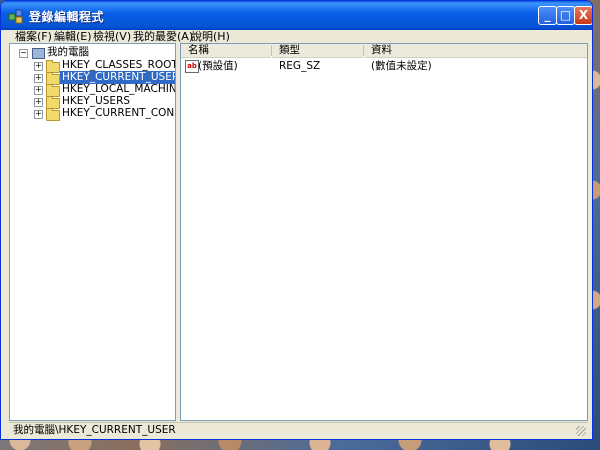 Image resolution: width=600 pixels, height=450 pixels. Describe the element at coordinates (163, 36) in the screenshot. I see `menu-favorites: 我的最愛(A)` at that location.